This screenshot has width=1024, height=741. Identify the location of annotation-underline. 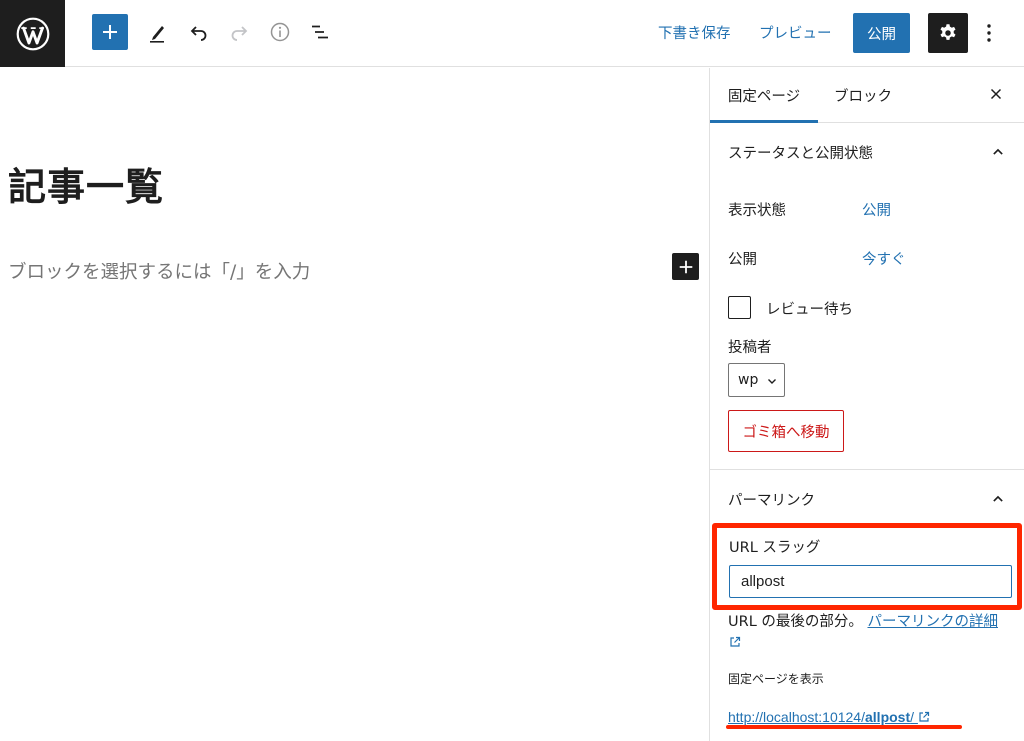
(844, 727).